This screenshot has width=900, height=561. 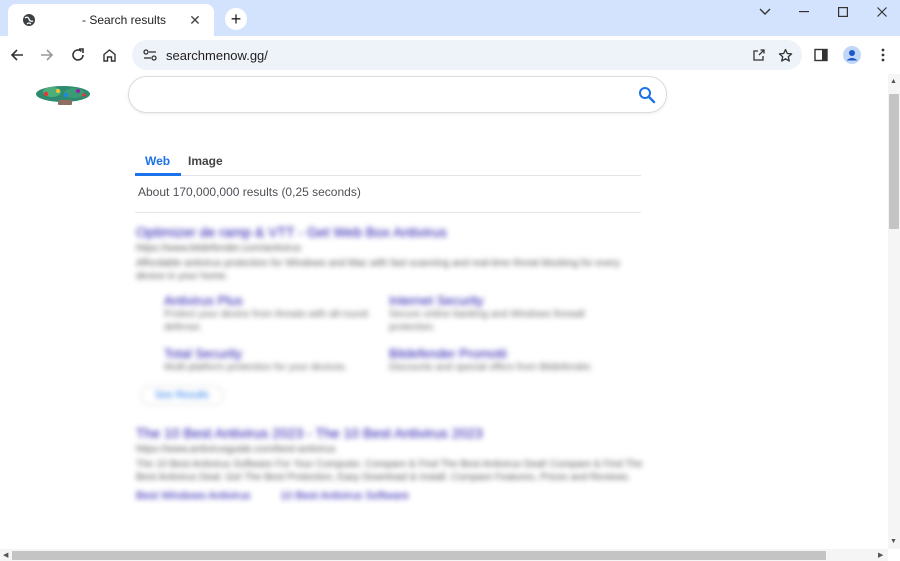 I want to click on bookmark-star-icon, so click(x=785, y=55).